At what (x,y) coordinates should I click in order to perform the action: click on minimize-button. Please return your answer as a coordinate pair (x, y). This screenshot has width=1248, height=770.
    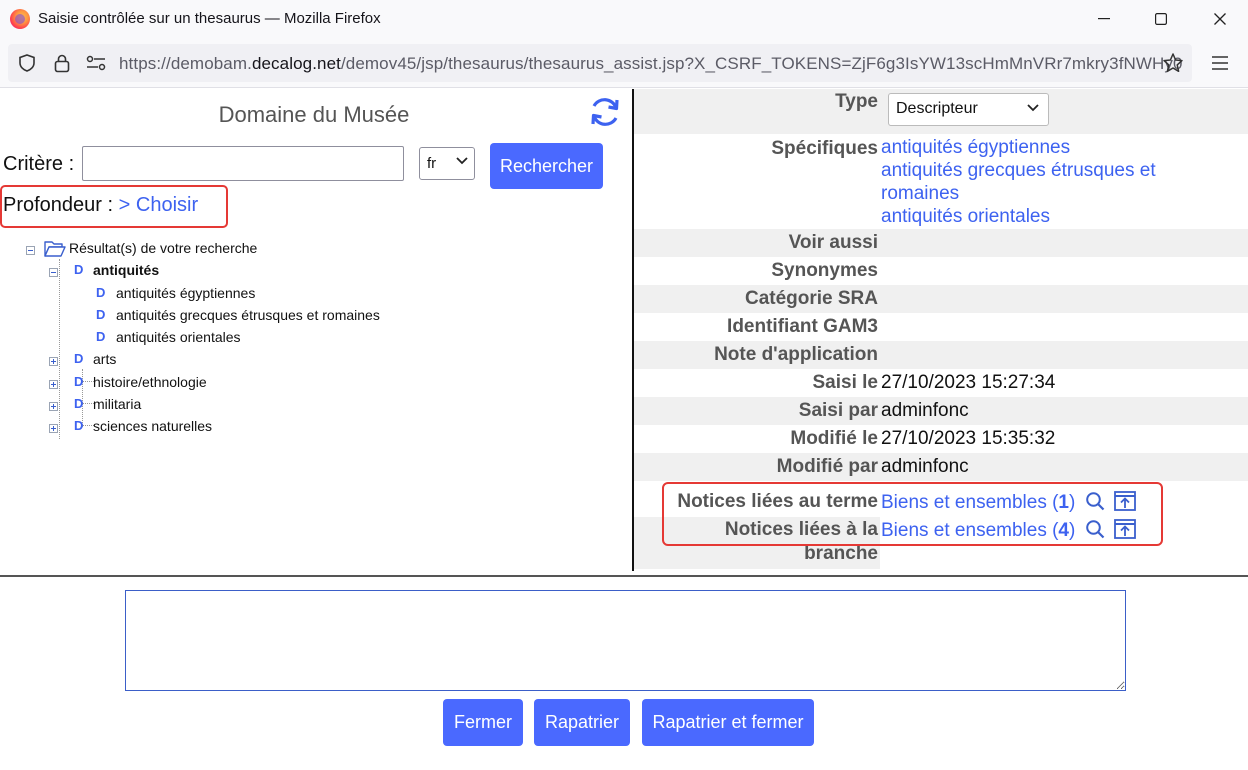
    Looking at the image, I should click on (1104, 19).